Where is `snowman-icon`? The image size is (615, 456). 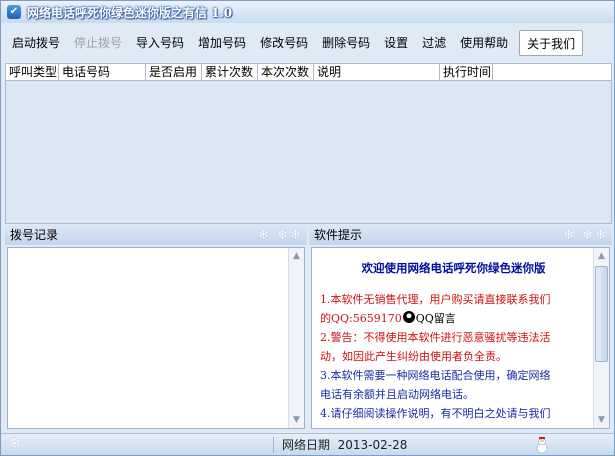 snowman-icon is located at coordinates (542, 445).